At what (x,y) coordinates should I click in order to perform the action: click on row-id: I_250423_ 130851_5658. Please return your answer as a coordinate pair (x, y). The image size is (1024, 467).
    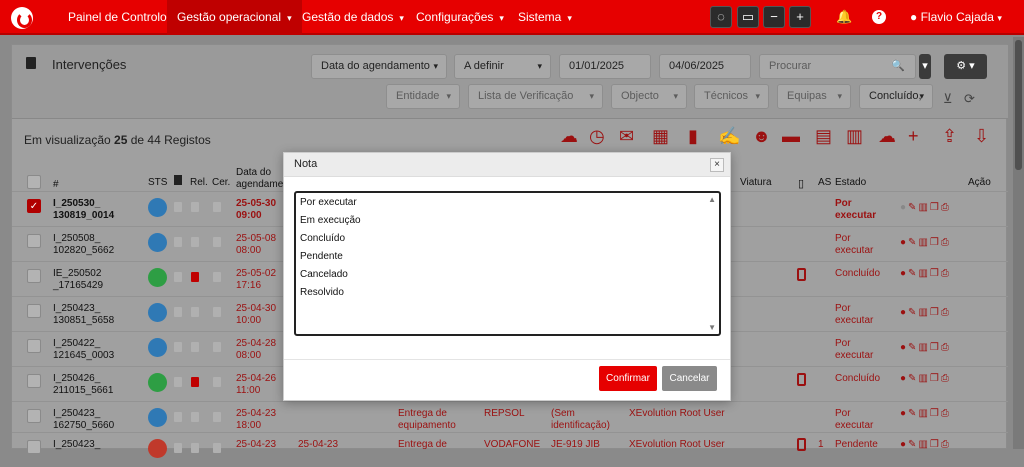
    Looking at the image, I should click on (83, 315).